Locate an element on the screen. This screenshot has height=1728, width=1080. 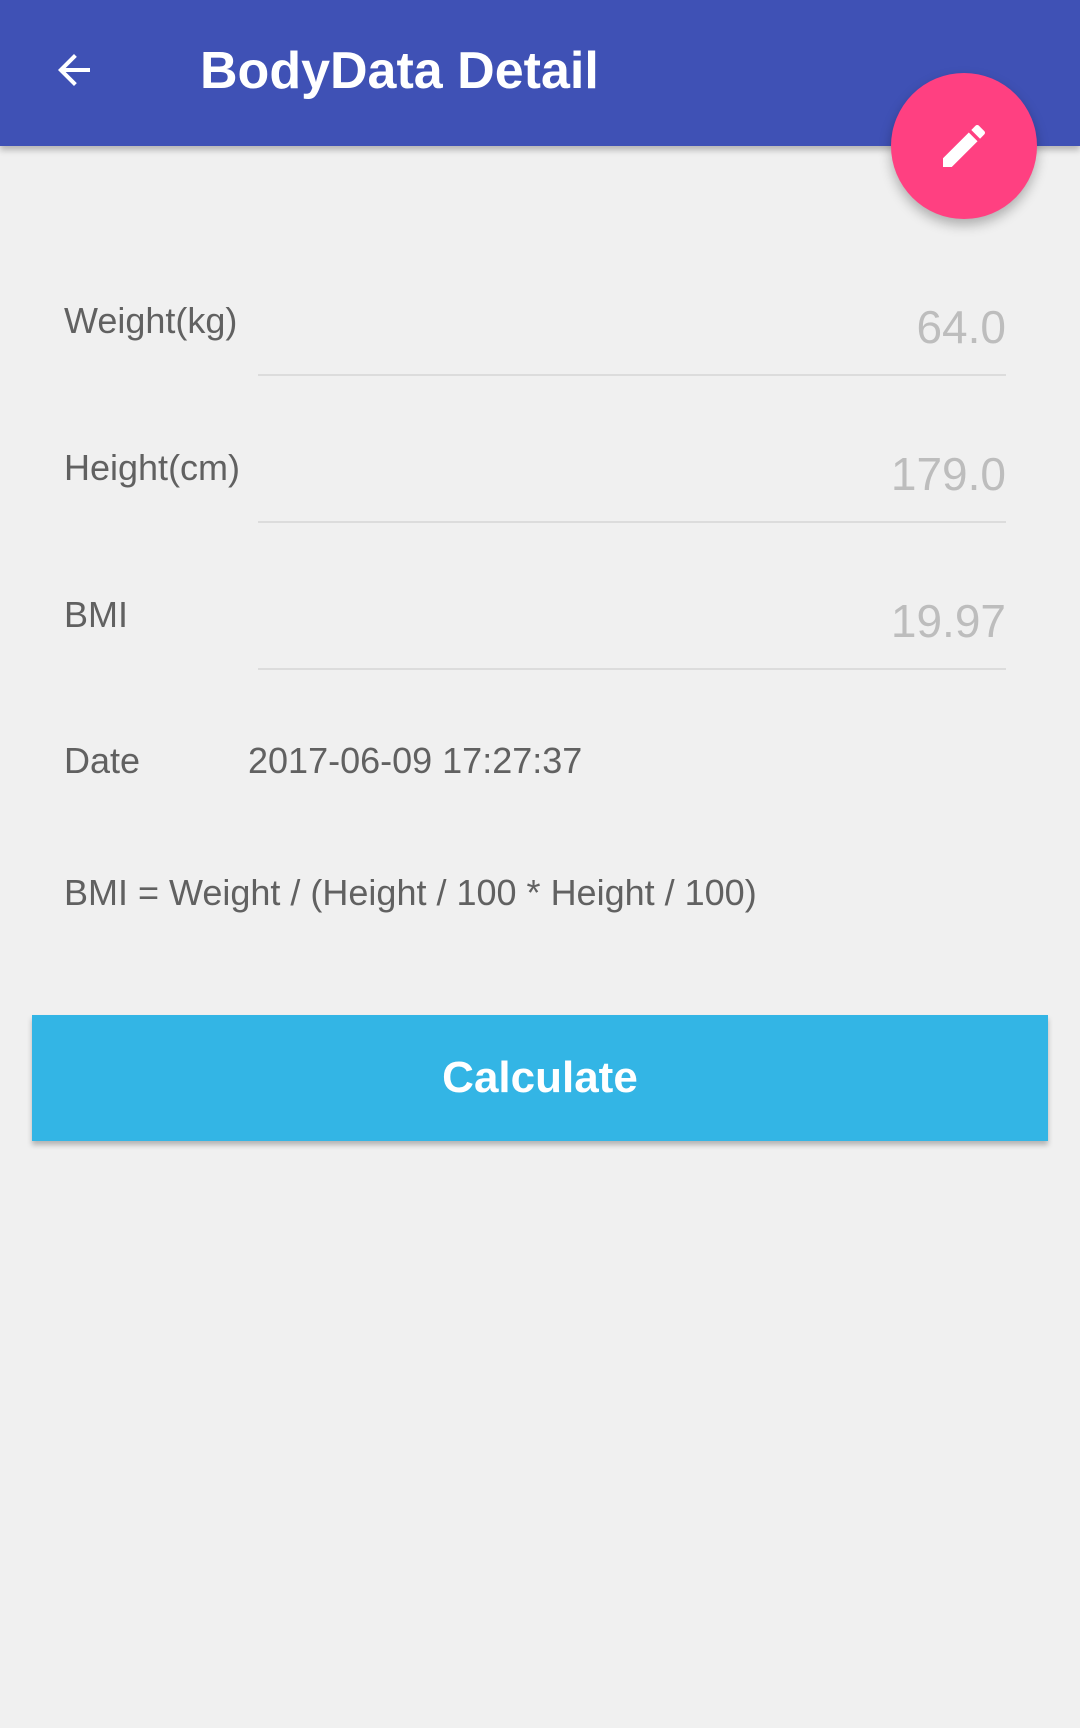
date-value: 2017-06-09 17:27:37 is located at coordinates (415, 760).